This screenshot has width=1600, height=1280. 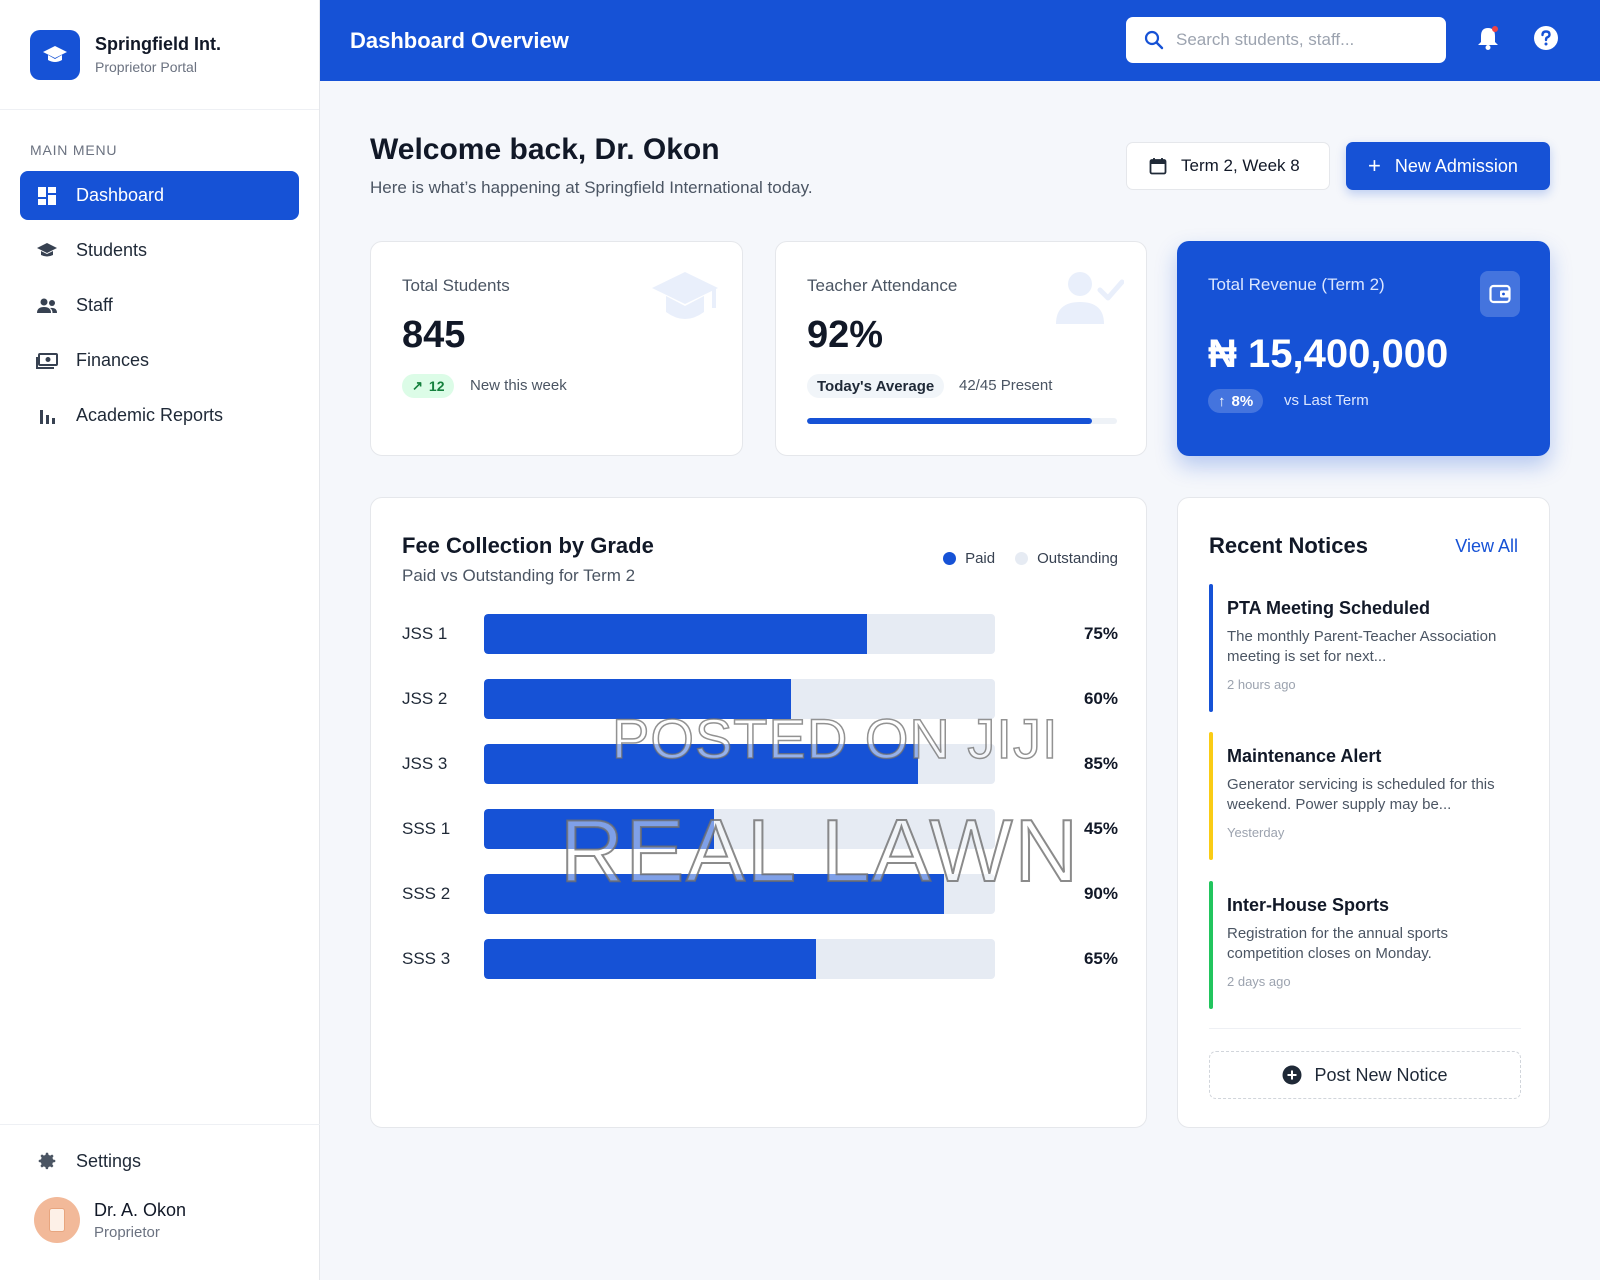 What do you see at coordinates (47, 1161) in the screenshot?
I see `gear-icon` at bounding box center [47, 1161].